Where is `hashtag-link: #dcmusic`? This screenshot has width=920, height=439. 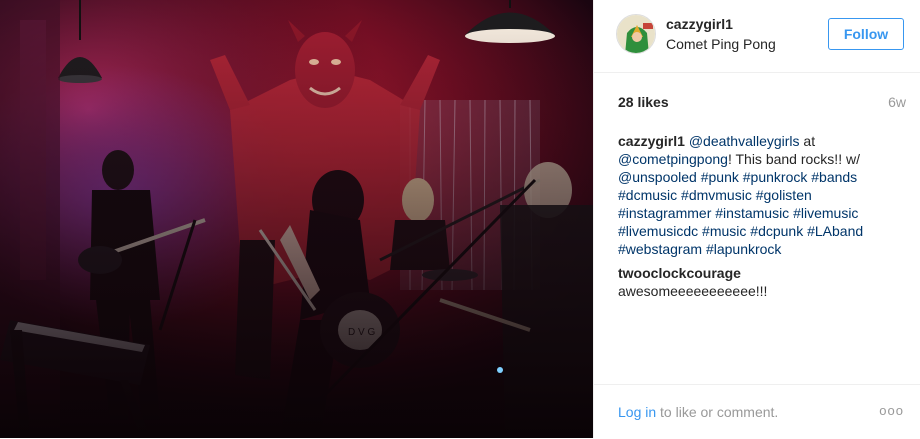 hashtag-link: #dcmusic is located at coordinates (647, 195).